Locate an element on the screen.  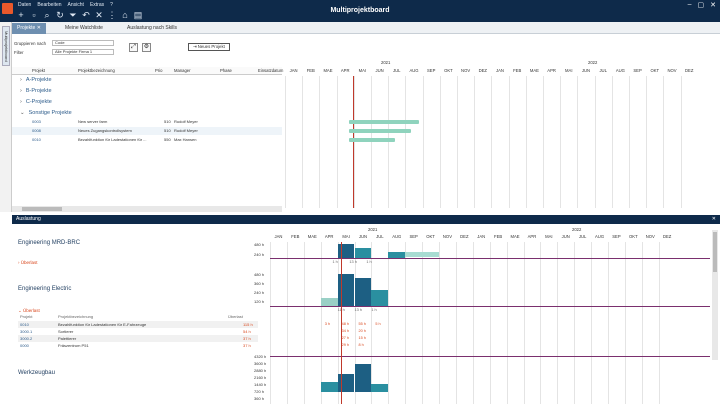
tab-watchliste: Meine Watchliste is located at coordinates (84, 28).